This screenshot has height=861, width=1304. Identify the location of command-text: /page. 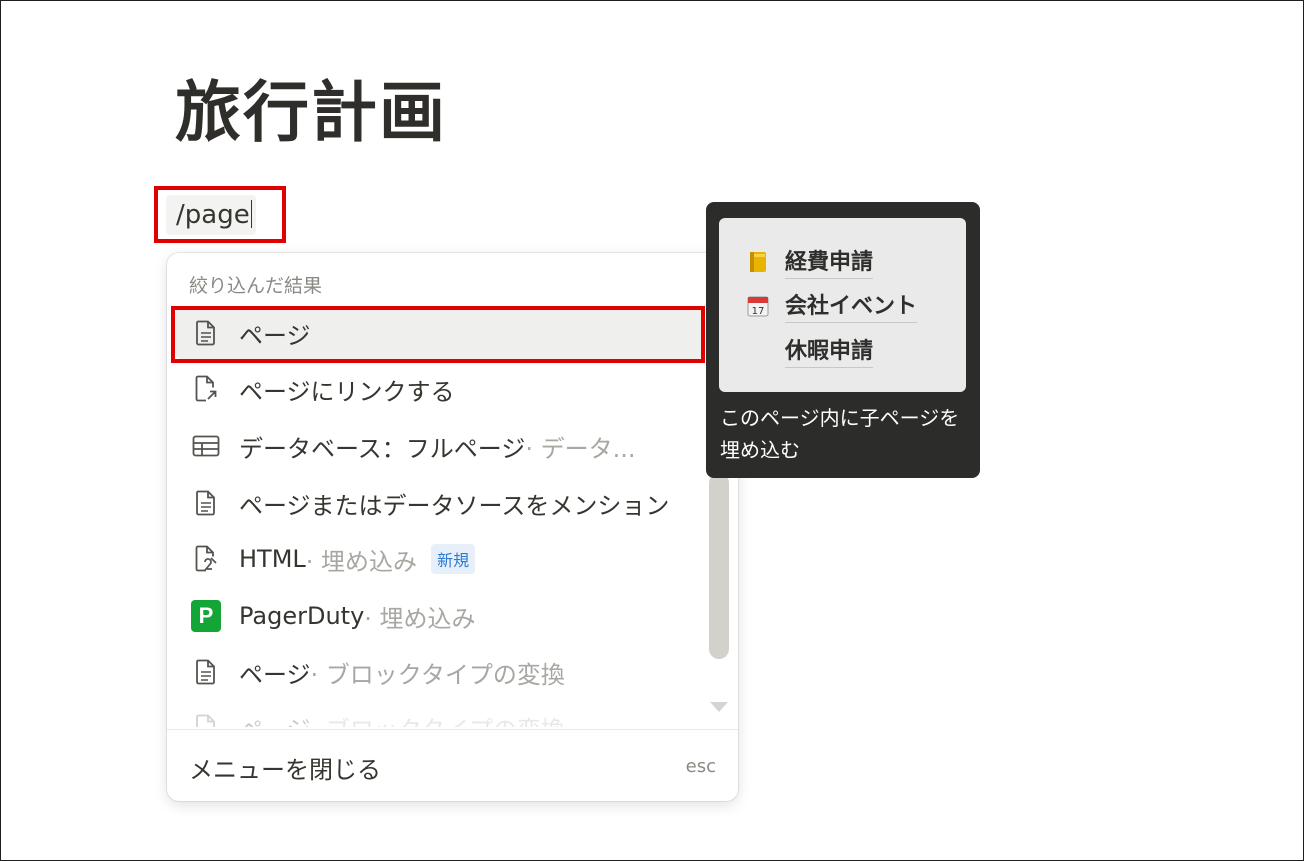
(213, 215).